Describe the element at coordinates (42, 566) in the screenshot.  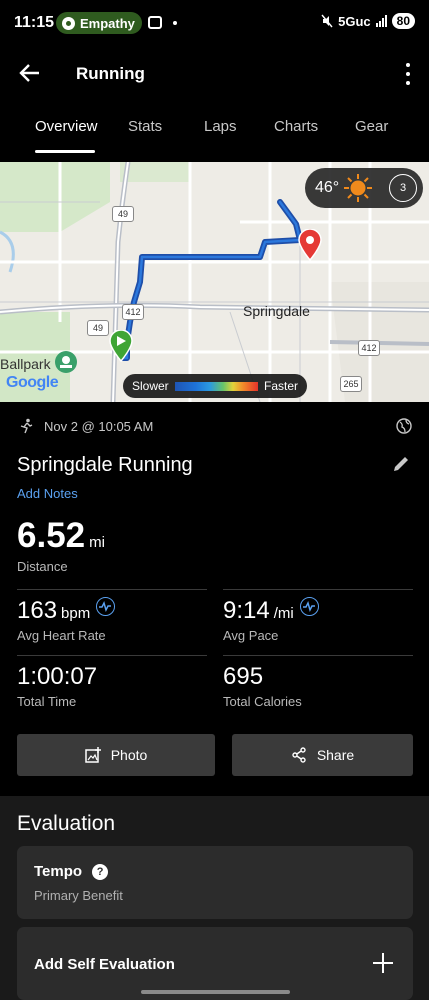
I see `distance-label: Distance` at that location.